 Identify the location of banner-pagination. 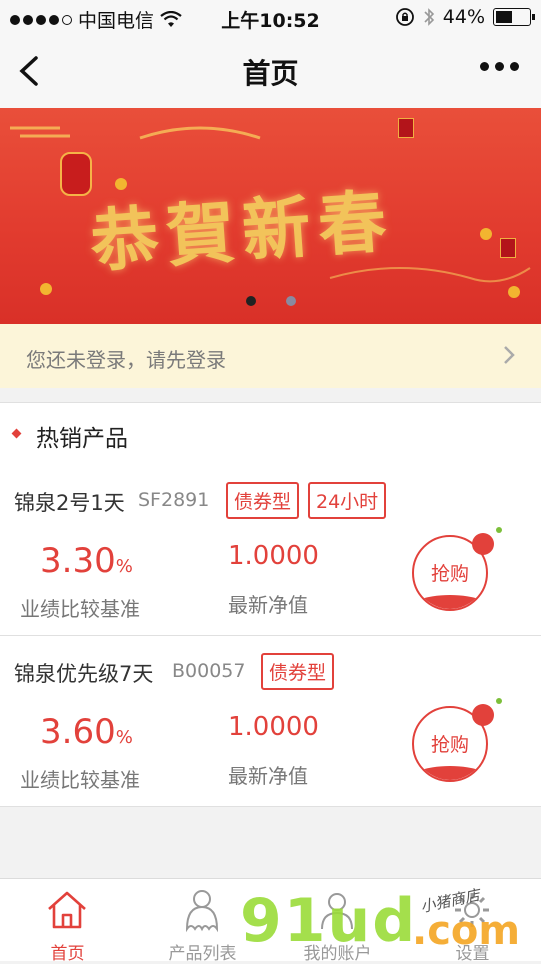
(270, 301).